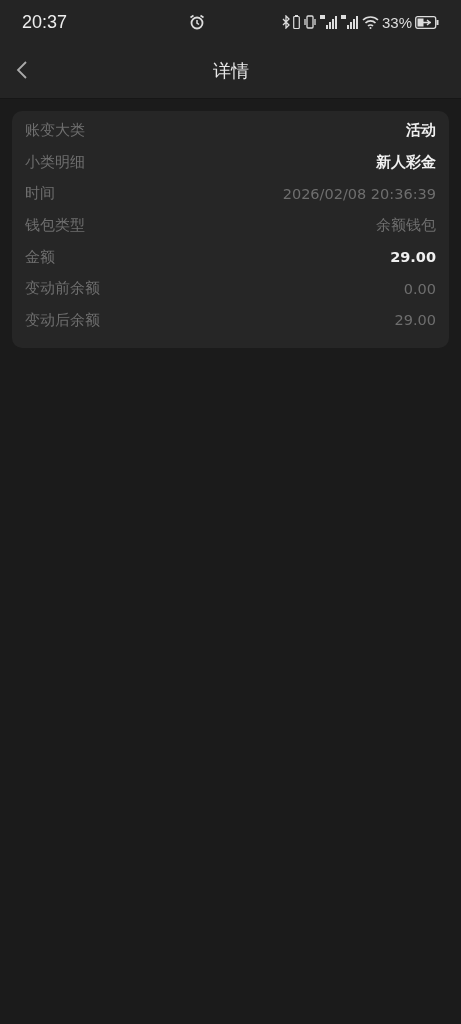  Describe the element at coordinates (62, 320) in the screenshot. I see `detail-label: 变动后余额` at that location.